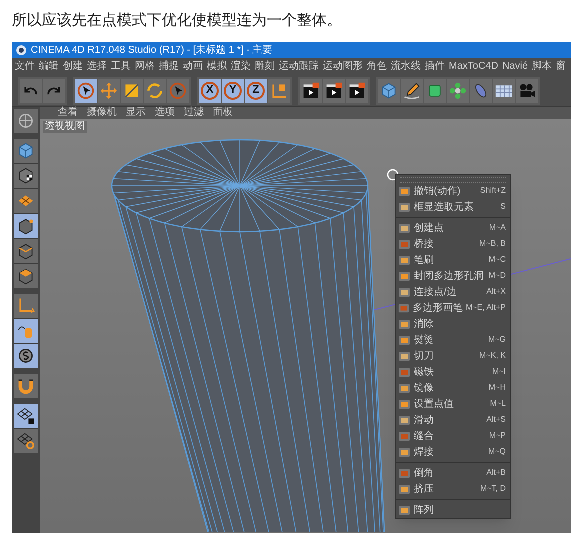 The height and width of the screenshot is (536, 571). I want to click on shortcut-text: M~T, D, so click(493, 489).